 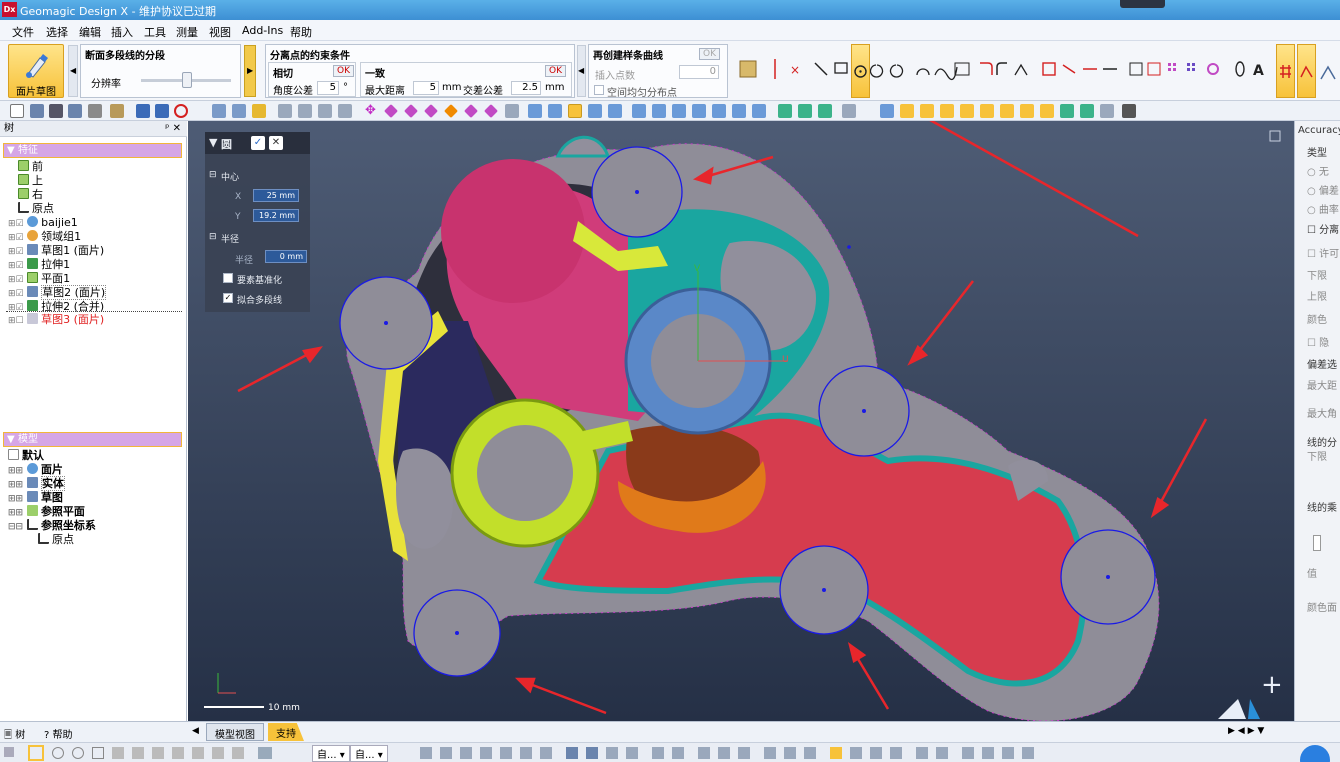 What do you see at coordinates (235, 732) in the screenshot?
I see `model-view-tab: 模型视图` at bounding box center [235, 732].